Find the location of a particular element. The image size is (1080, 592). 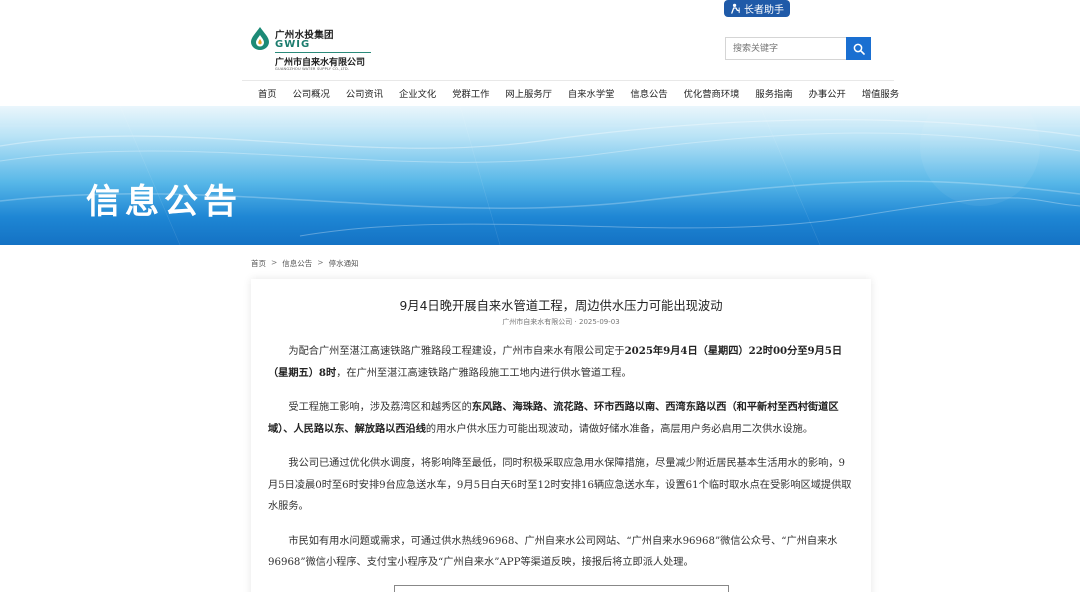

search-box is located at coordinates (798, 48).